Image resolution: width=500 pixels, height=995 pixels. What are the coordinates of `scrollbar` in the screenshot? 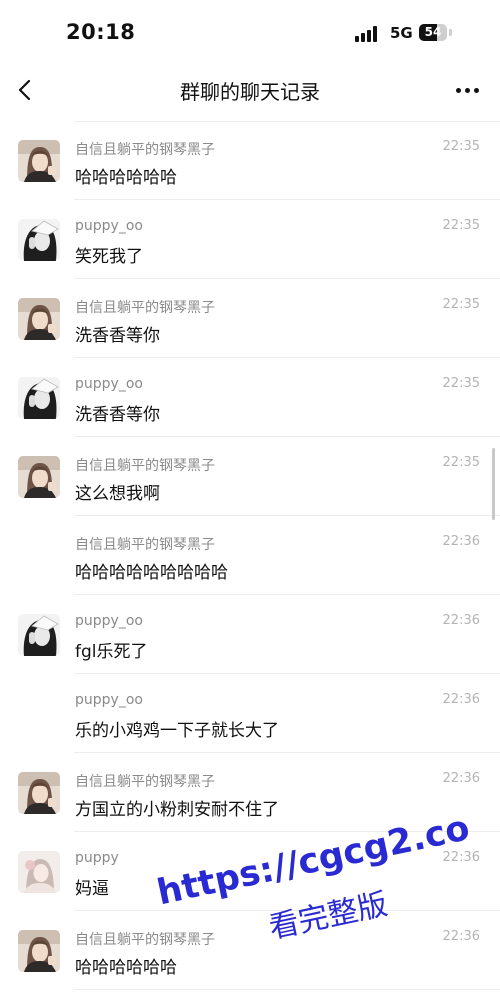 It's located at (493, 484).